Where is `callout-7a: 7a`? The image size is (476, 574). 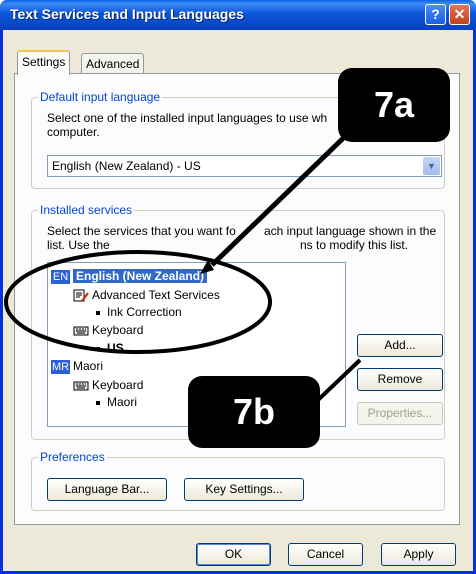 callout-7a: 7a is located at coordinates (394, 105).